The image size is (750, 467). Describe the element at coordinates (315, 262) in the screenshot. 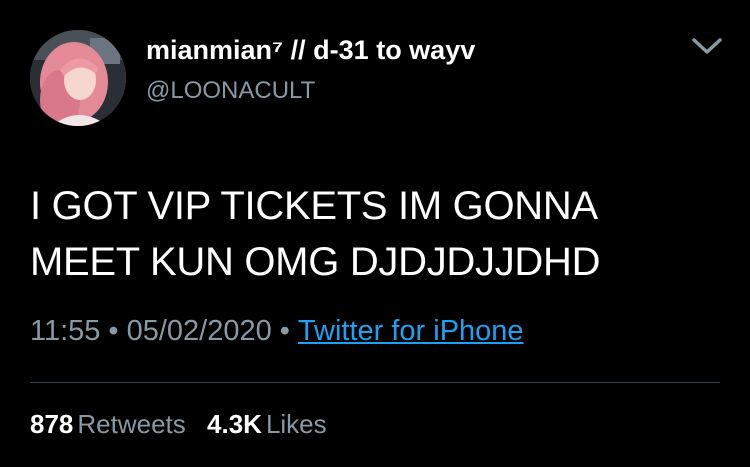

I see `tweet-text-line: MEET KUN OMG DJDJDJJDHD` at that location.